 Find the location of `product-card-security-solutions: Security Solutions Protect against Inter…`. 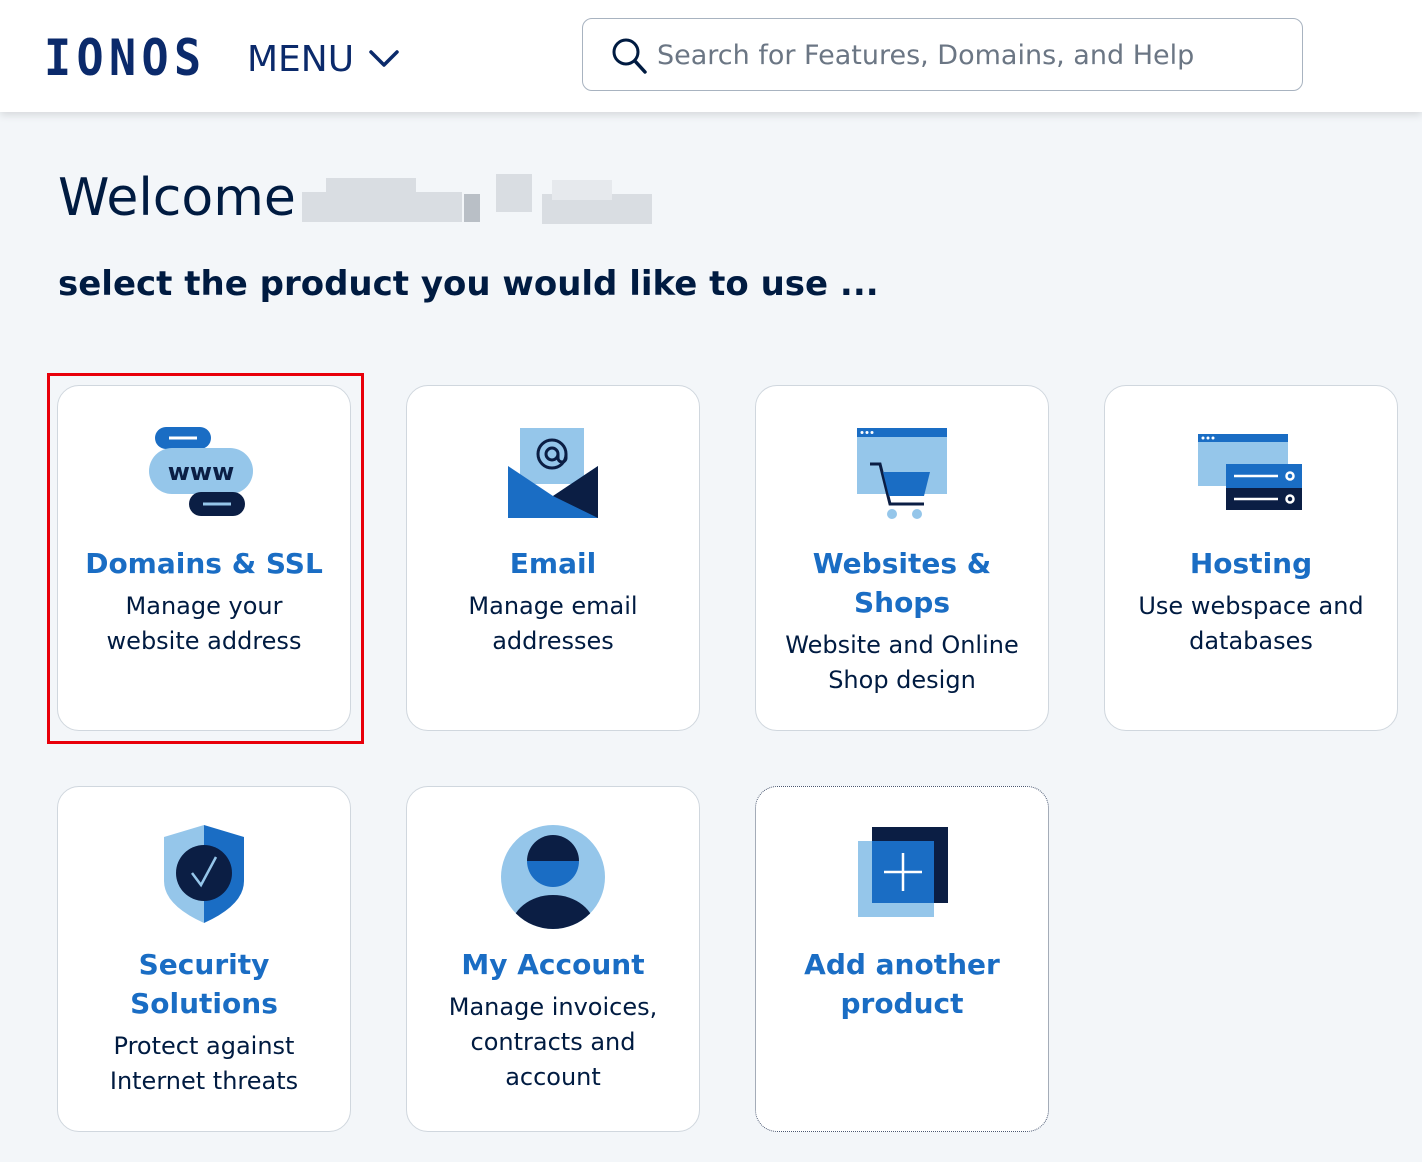

product-card-security-solutions: Security Solutions Protect against Inter… is located at coordinates (204, 959).